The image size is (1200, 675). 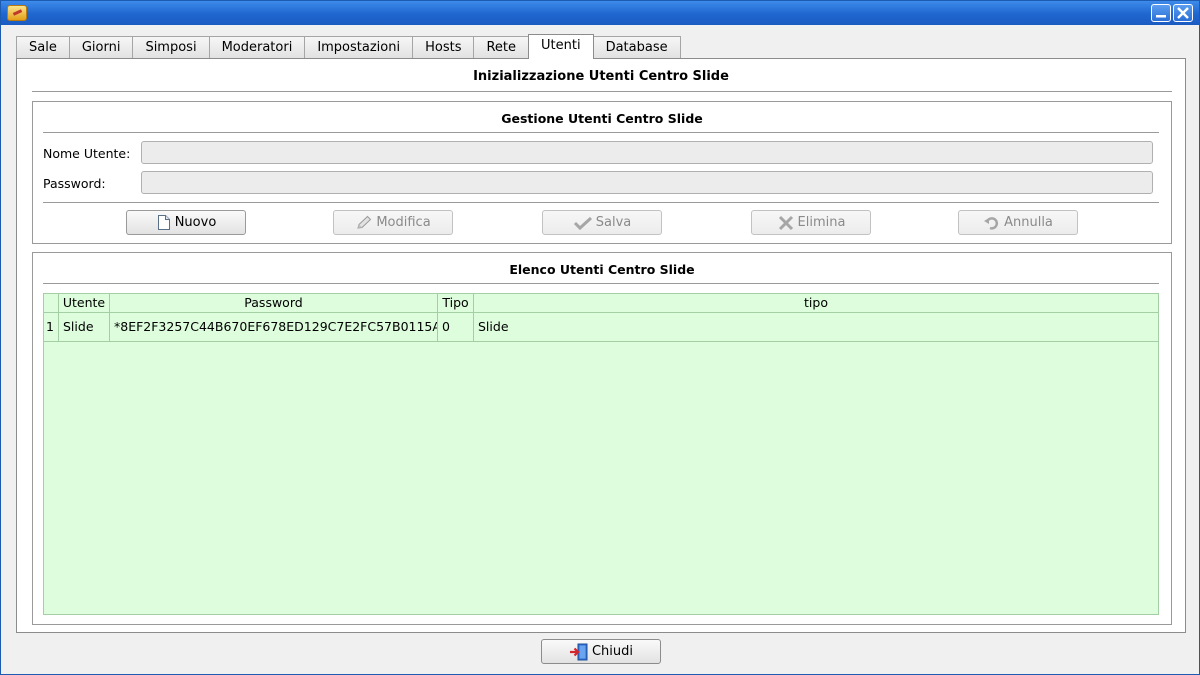 What do you see at coordinates (163, 222) in the screenshot?
I see `document-icon` at bounding box center [163, 222].